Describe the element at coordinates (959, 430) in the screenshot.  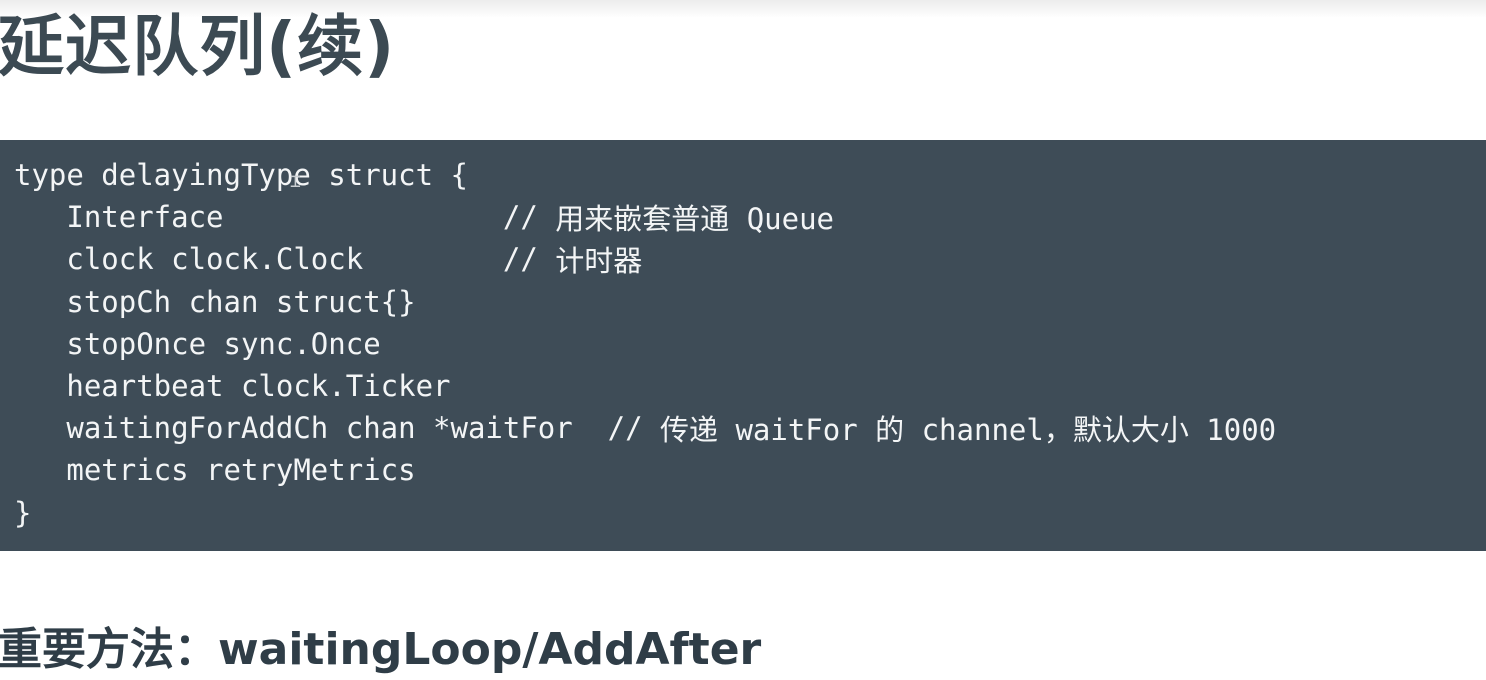
I see `code-comment: 传递 waitFor 的 channel，默认大小 1000` at that location.